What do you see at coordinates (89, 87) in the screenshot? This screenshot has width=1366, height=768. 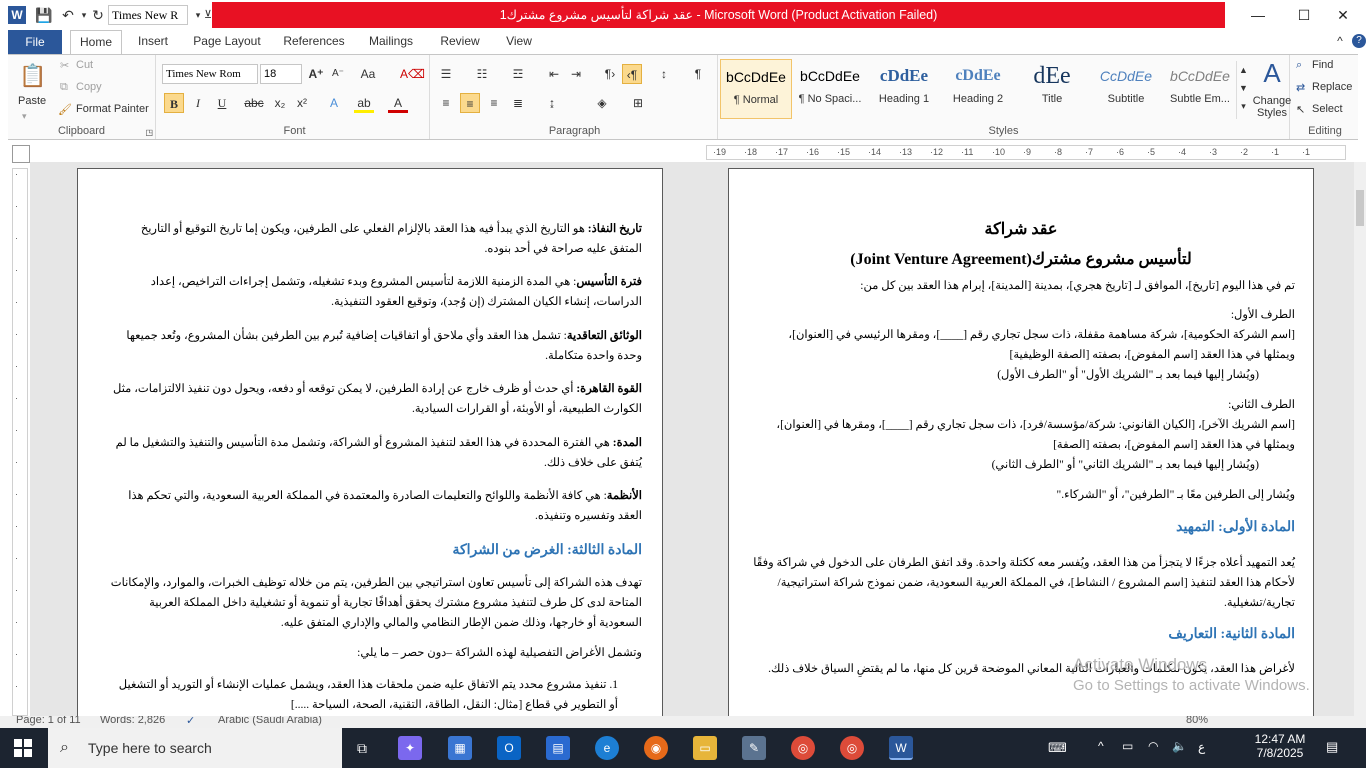 I see `copy-button: Copy` at bounding box center [89, 87].